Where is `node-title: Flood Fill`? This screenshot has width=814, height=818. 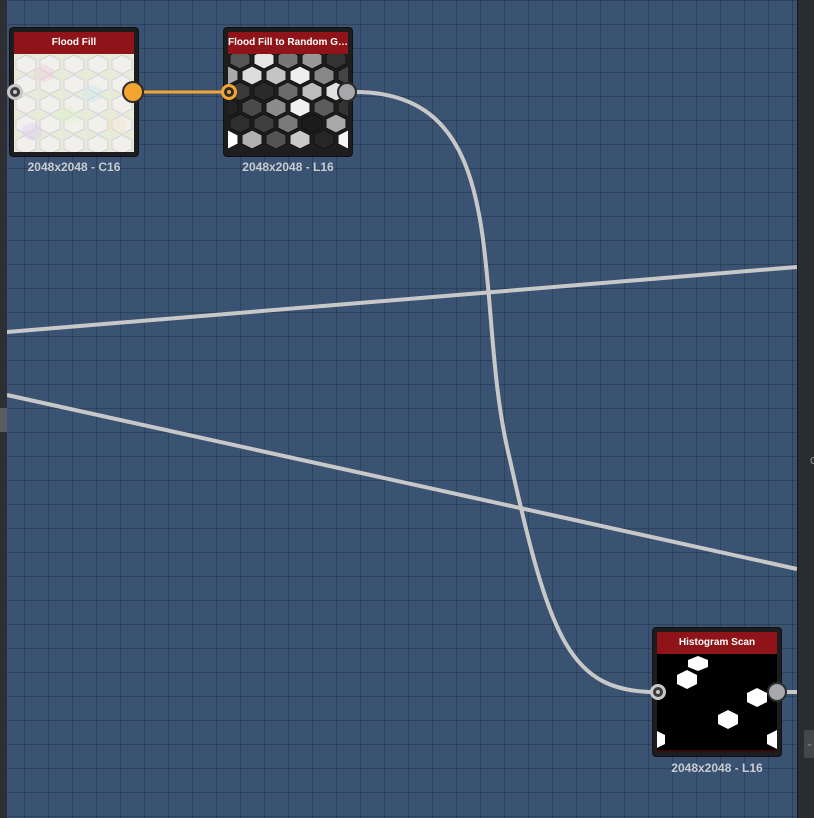
node-title: Flood Fill is located at coordinates (74, 43).